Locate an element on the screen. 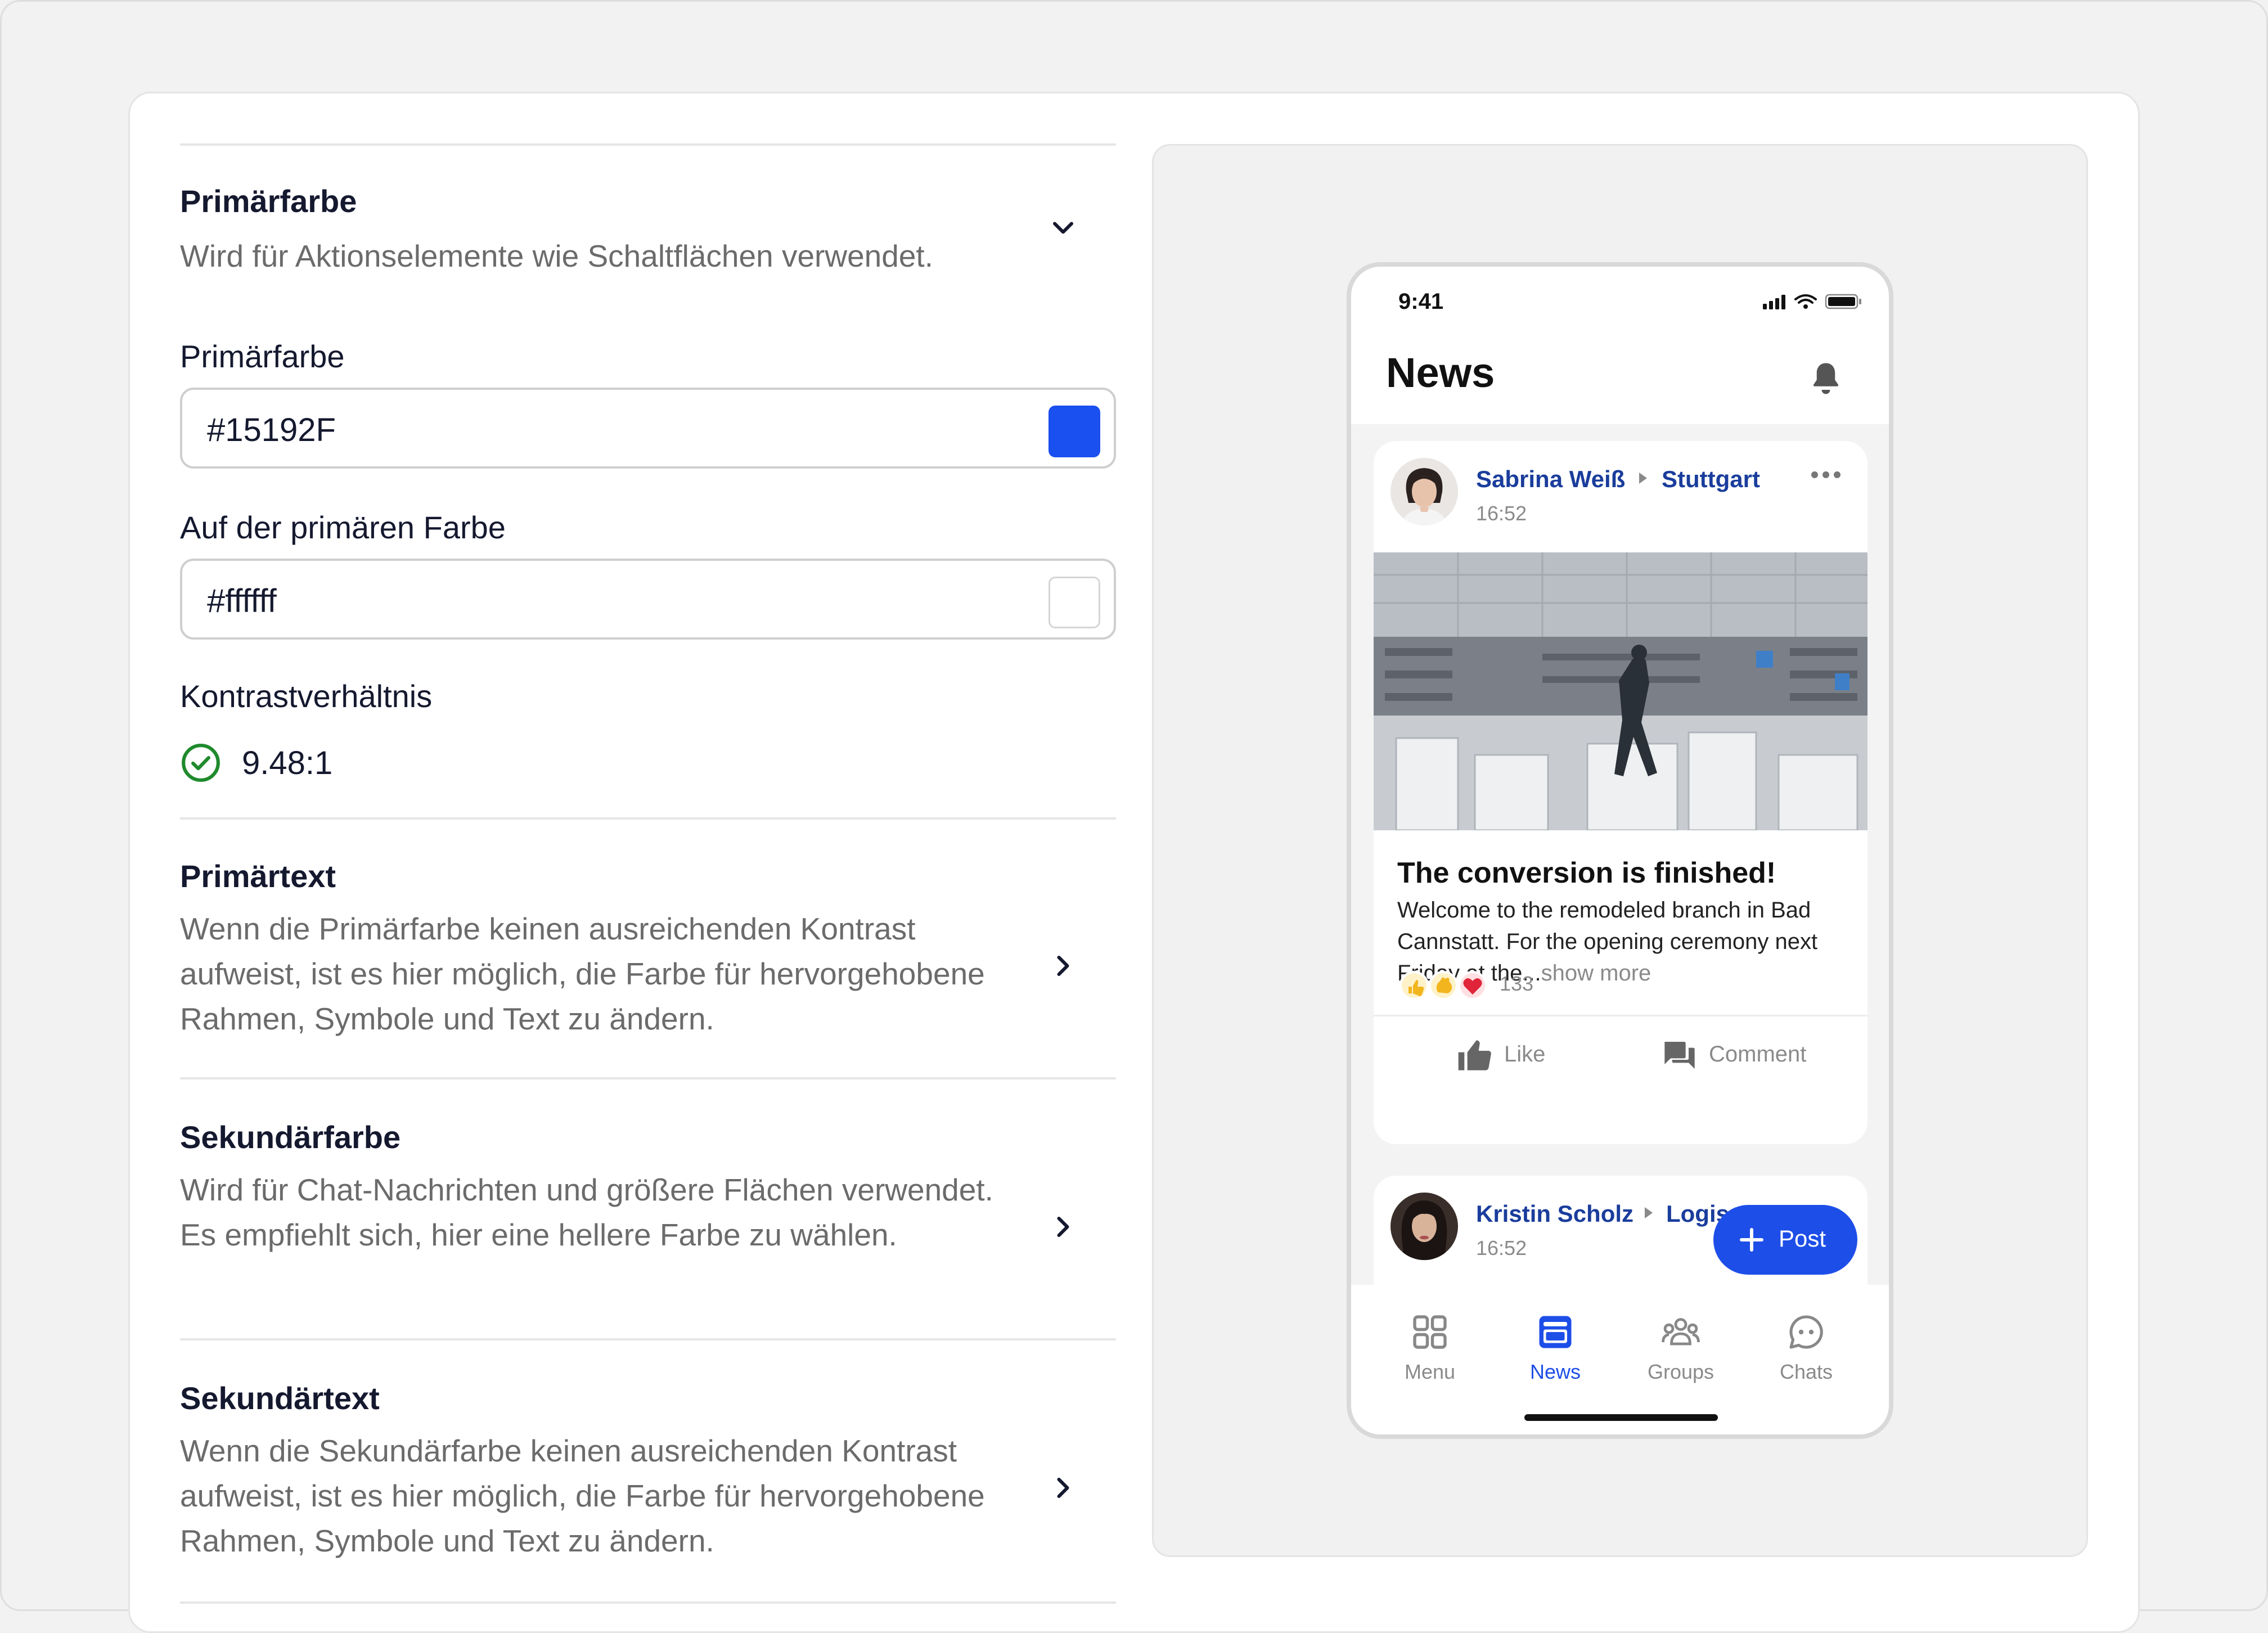 The height and width of the screenshot is (1633, 2268). comment-button: Comment is located at coordinates (1752, 1055).